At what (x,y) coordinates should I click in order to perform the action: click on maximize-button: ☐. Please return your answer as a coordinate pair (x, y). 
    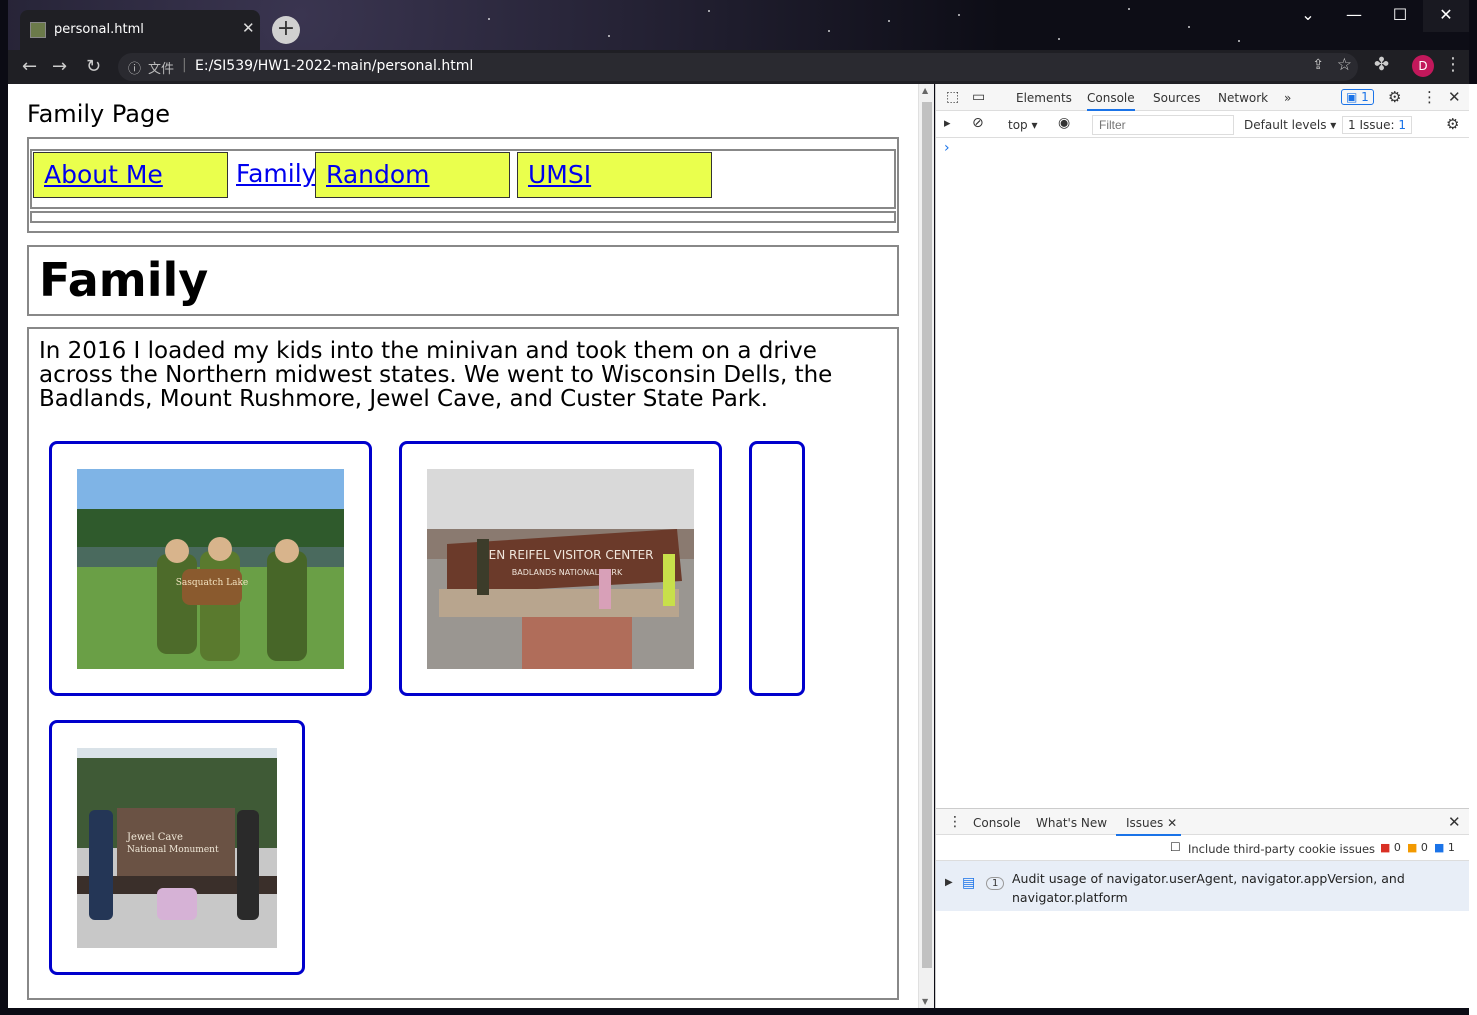
    Looking at the image, I should click on (1400, 16).